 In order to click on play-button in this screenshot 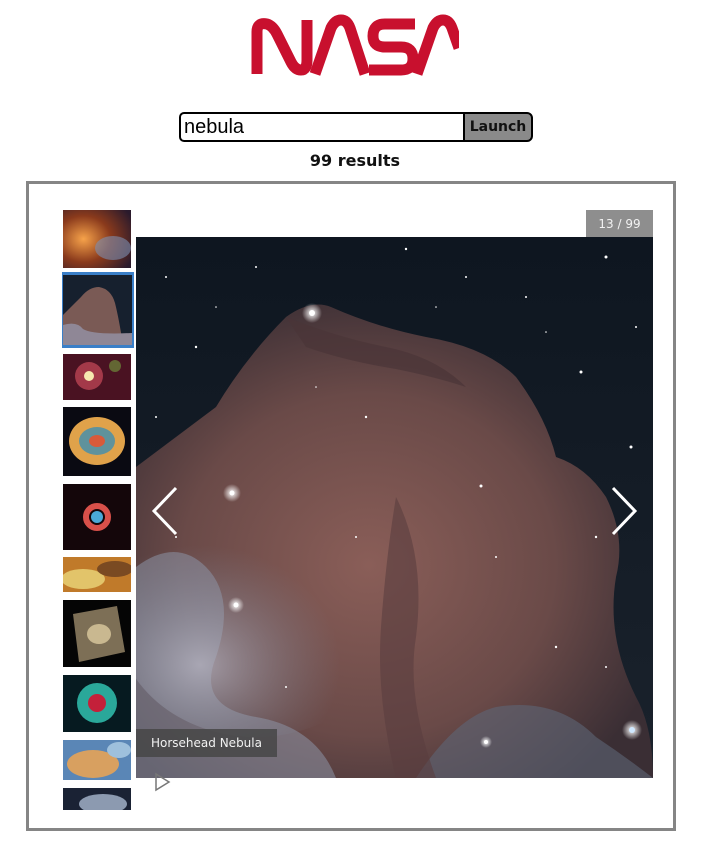, I will do `click(162, 782)`.